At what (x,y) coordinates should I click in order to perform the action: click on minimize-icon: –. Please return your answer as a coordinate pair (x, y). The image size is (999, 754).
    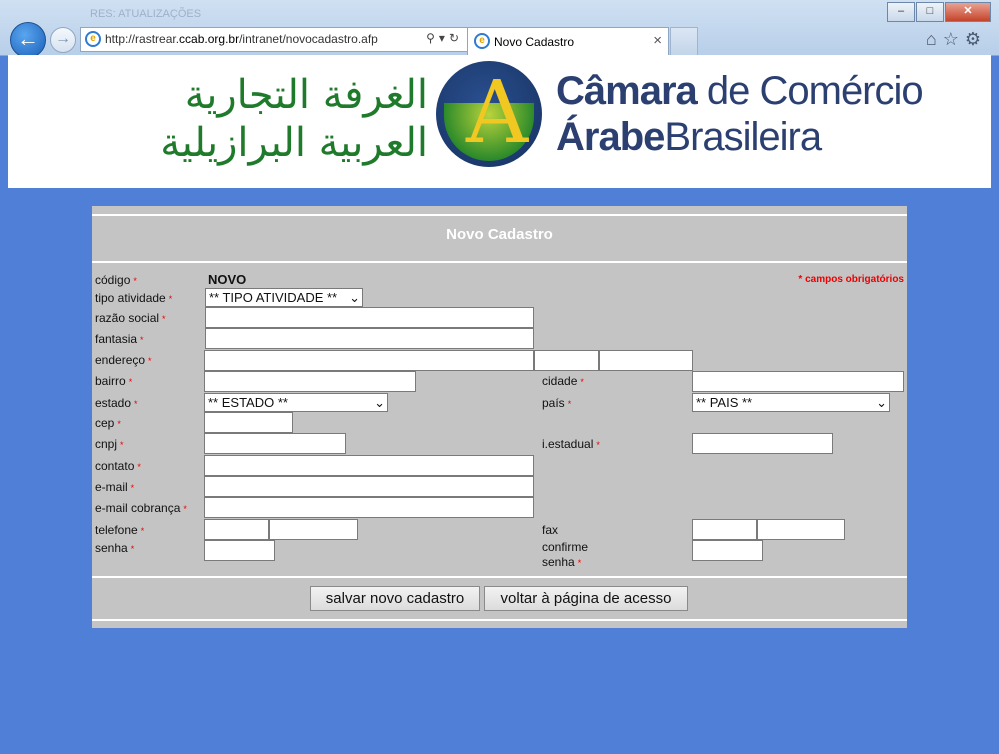
    Looking at the image, I should click on (901, 12).